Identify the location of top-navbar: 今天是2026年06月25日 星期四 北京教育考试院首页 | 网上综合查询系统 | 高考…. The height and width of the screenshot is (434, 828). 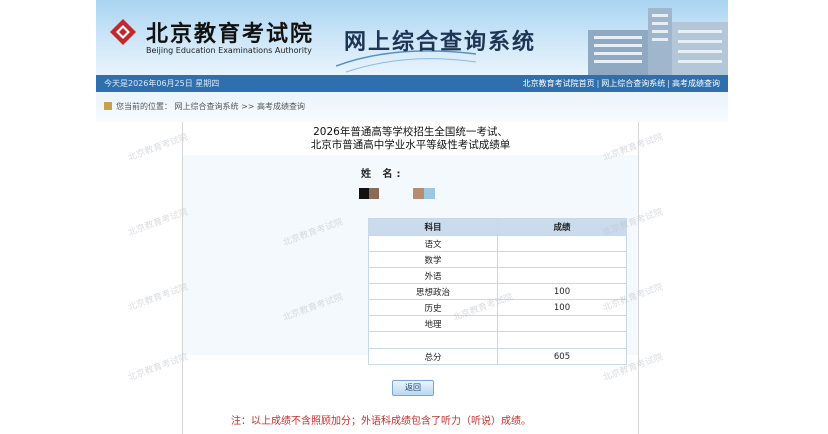
(412, 83).